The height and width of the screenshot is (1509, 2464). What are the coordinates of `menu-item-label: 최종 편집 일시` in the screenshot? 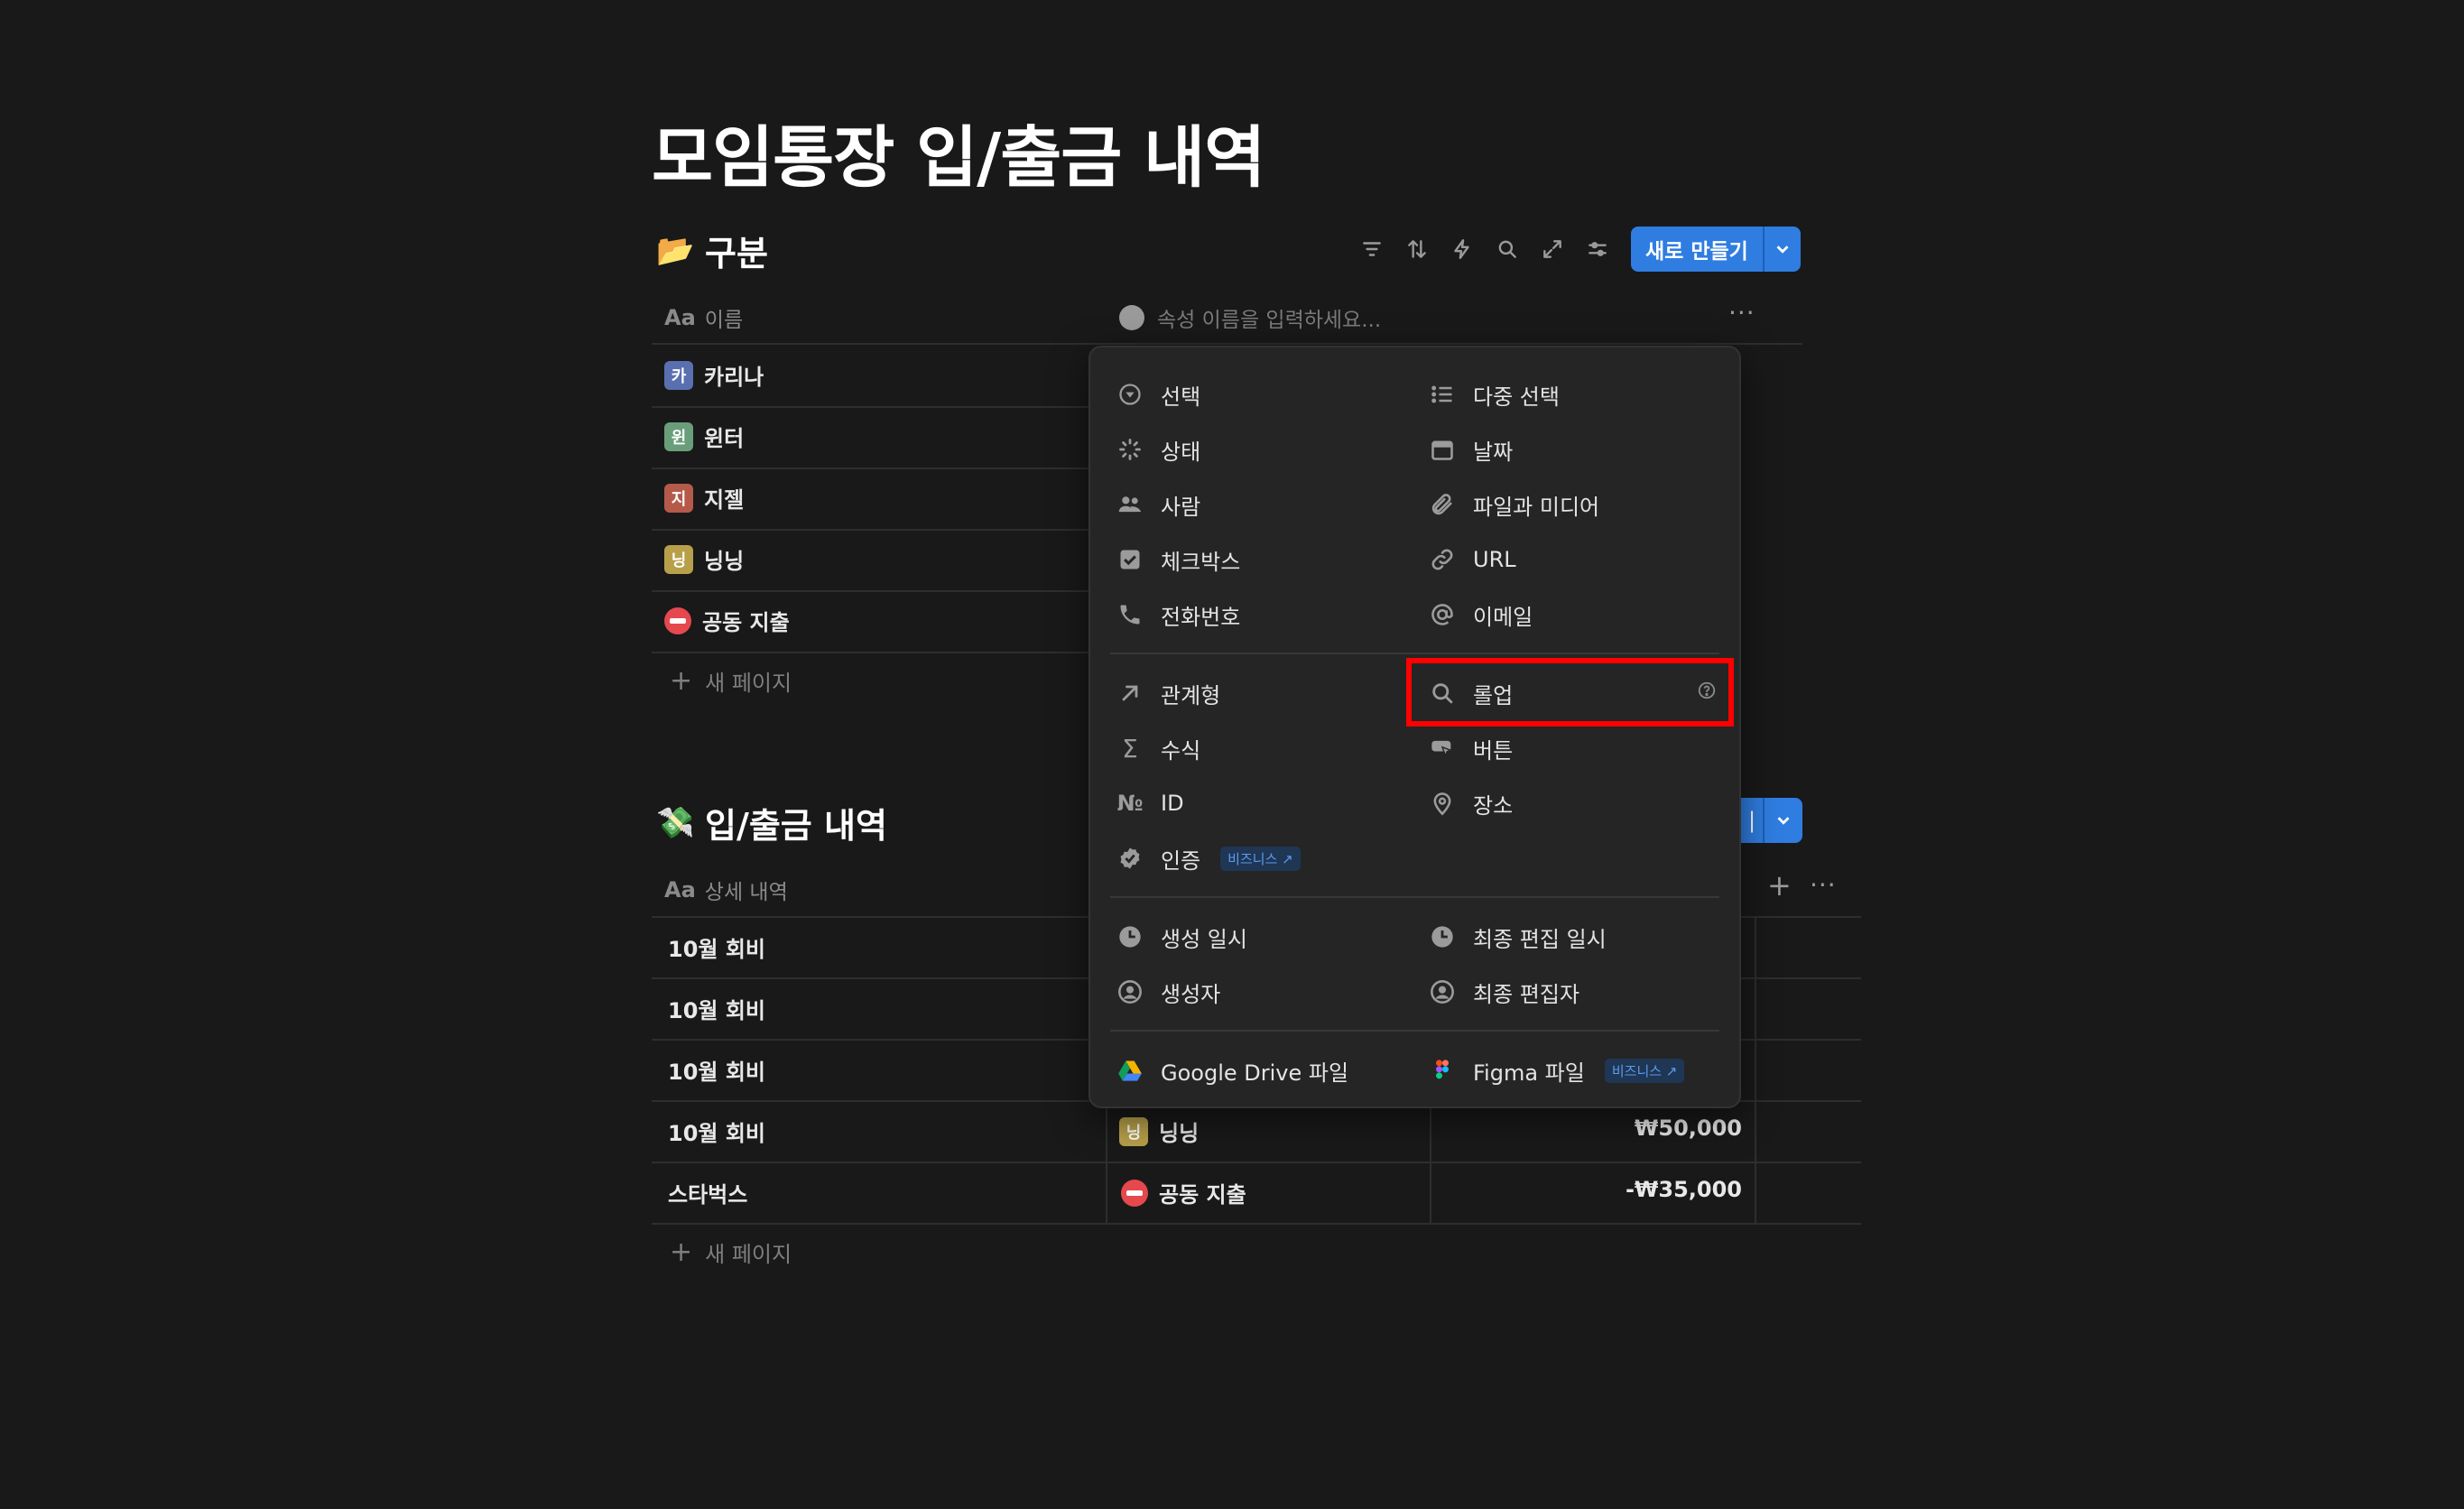 It's located at (1540, 939).